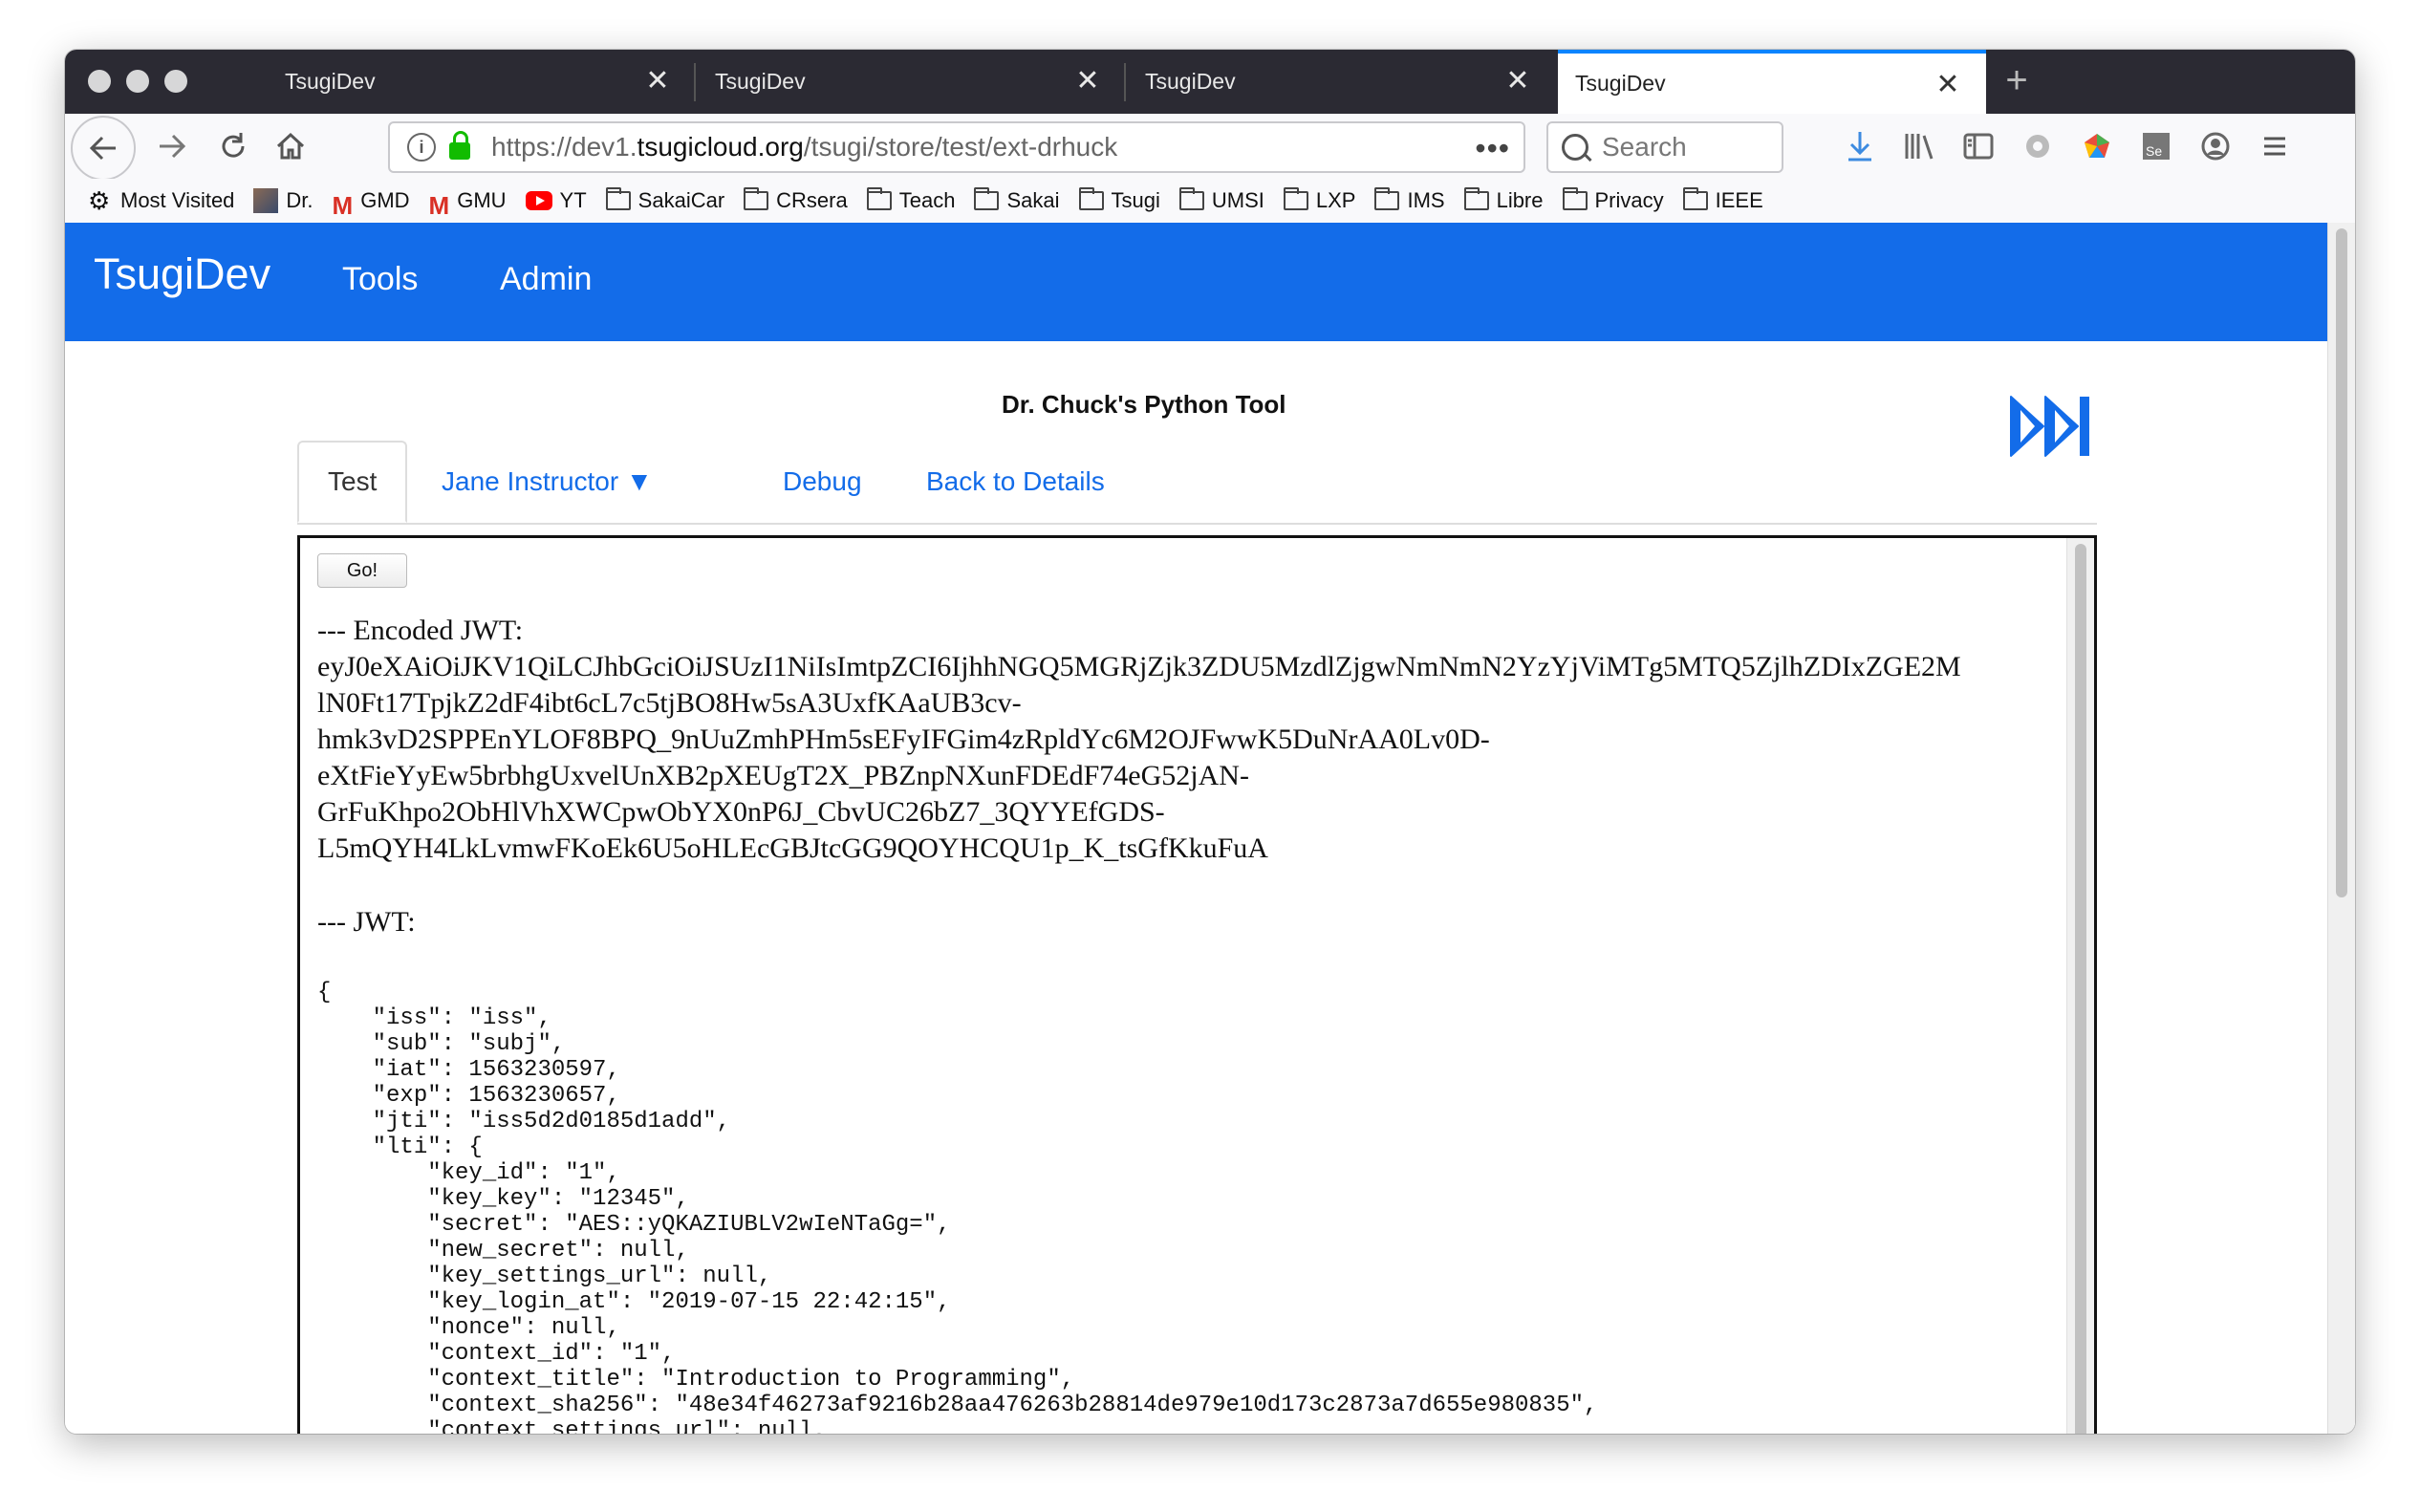 The height and width of the screenshot is (1512, 2420). Describe the element at coordinates (547, 482) in the screenshot. I see `tab-jane-instructor-dropdown: Jane Instructor ▼` at that location.